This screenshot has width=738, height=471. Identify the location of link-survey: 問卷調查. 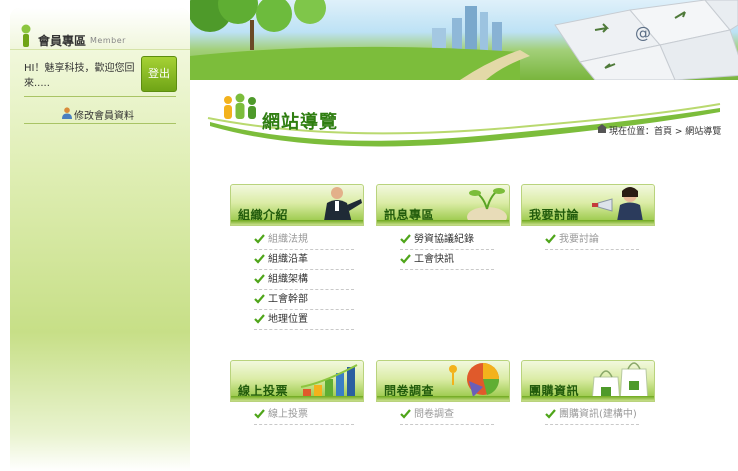
(447, 415).